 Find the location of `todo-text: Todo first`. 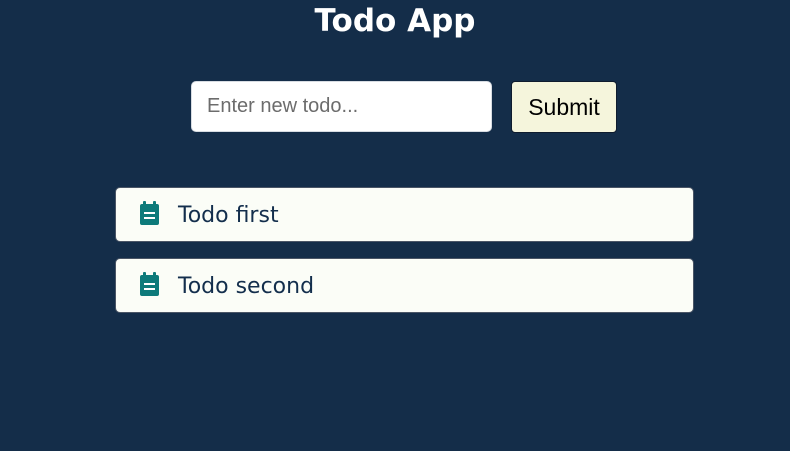

todo-text: Todo first is located at coordinates (228, 215).